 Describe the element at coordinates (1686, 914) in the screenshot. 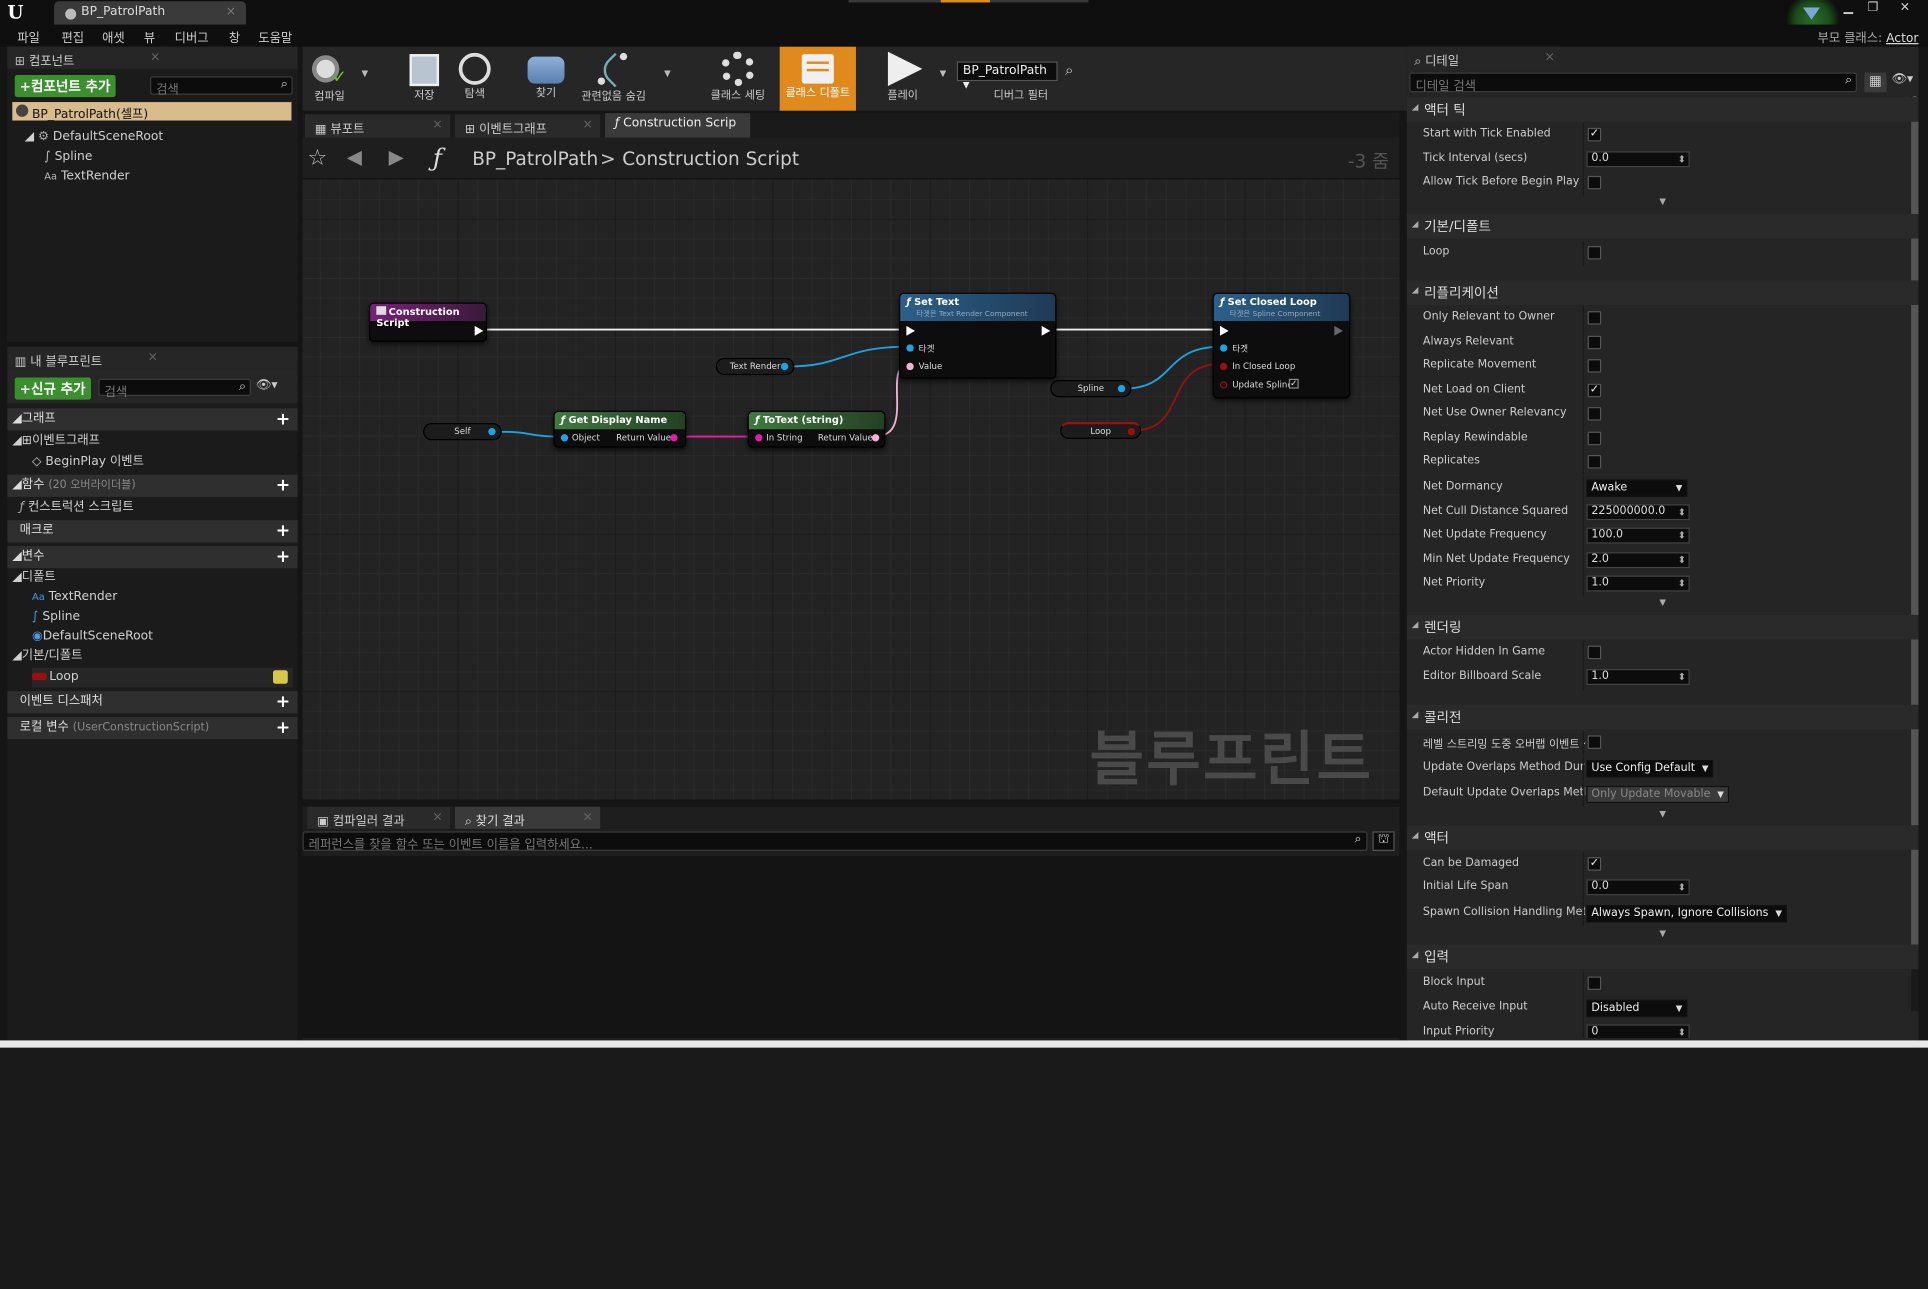

I see `spawn-collision-select: Always Spawn, Ignore Collisions` at that location.